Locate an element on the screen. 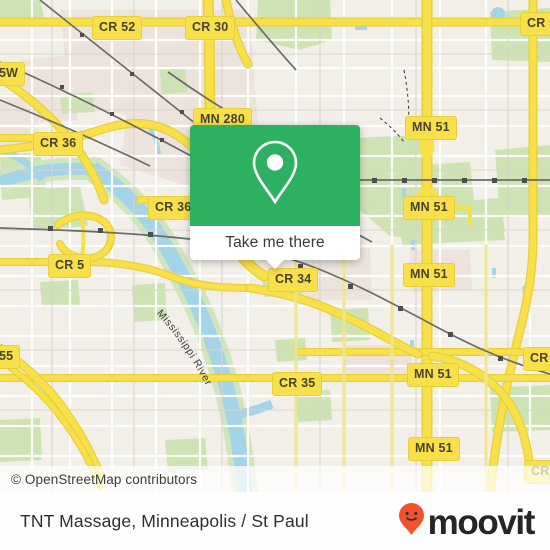 This screenshot has width=550, height=550. road-shield: CR 34 is located at coordinates (293, 280).